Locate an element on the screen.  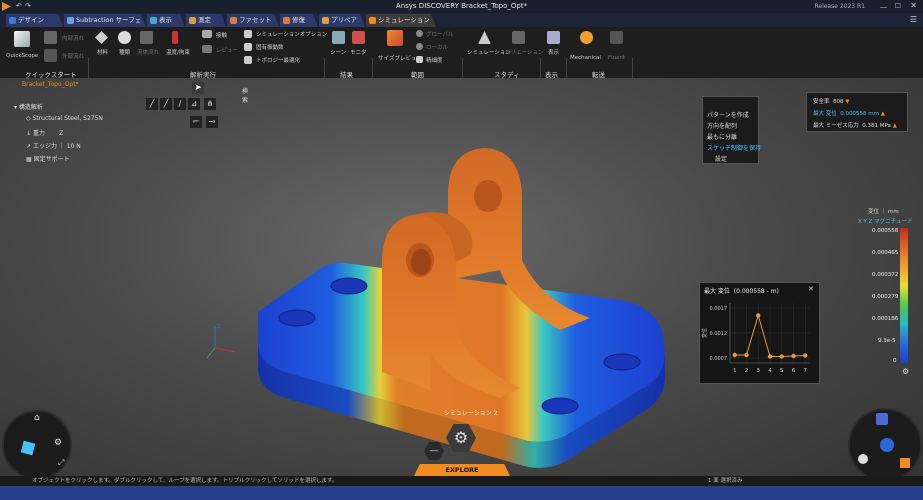
simulation-study-icon is located at coordinates (484, 37).